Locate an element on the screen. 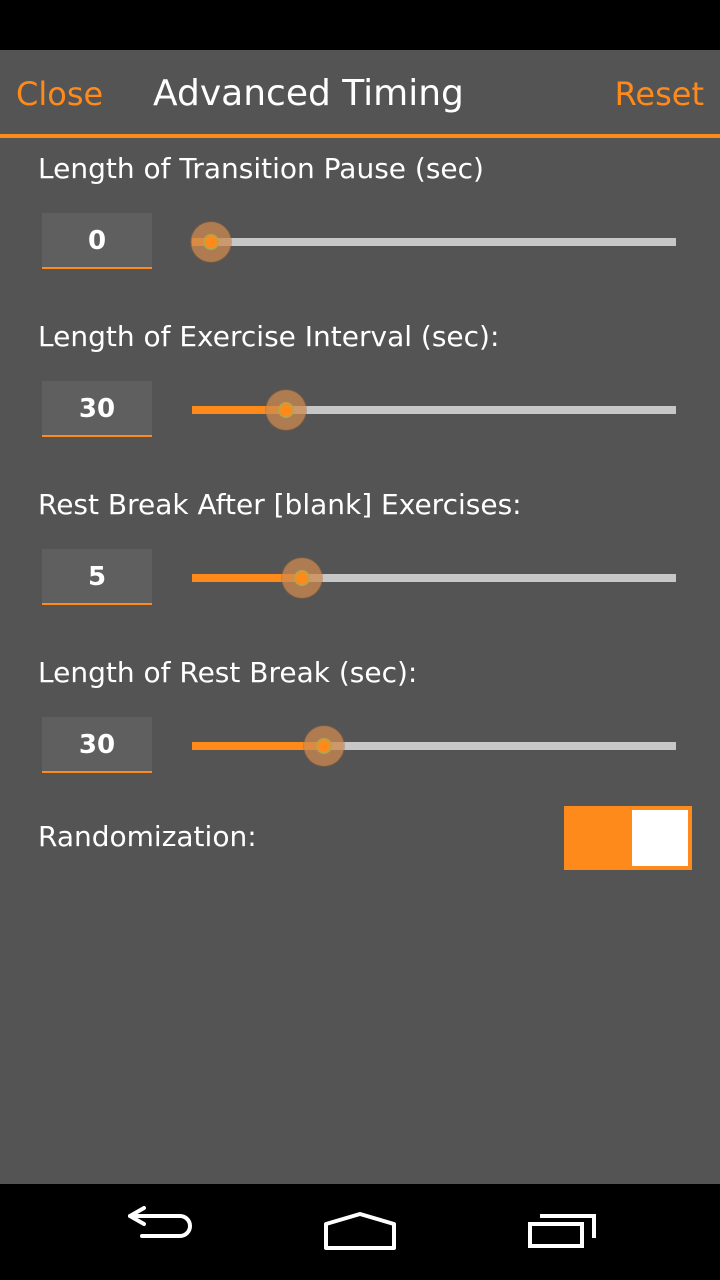  close-button: Close is located at coordinates (59, 94).